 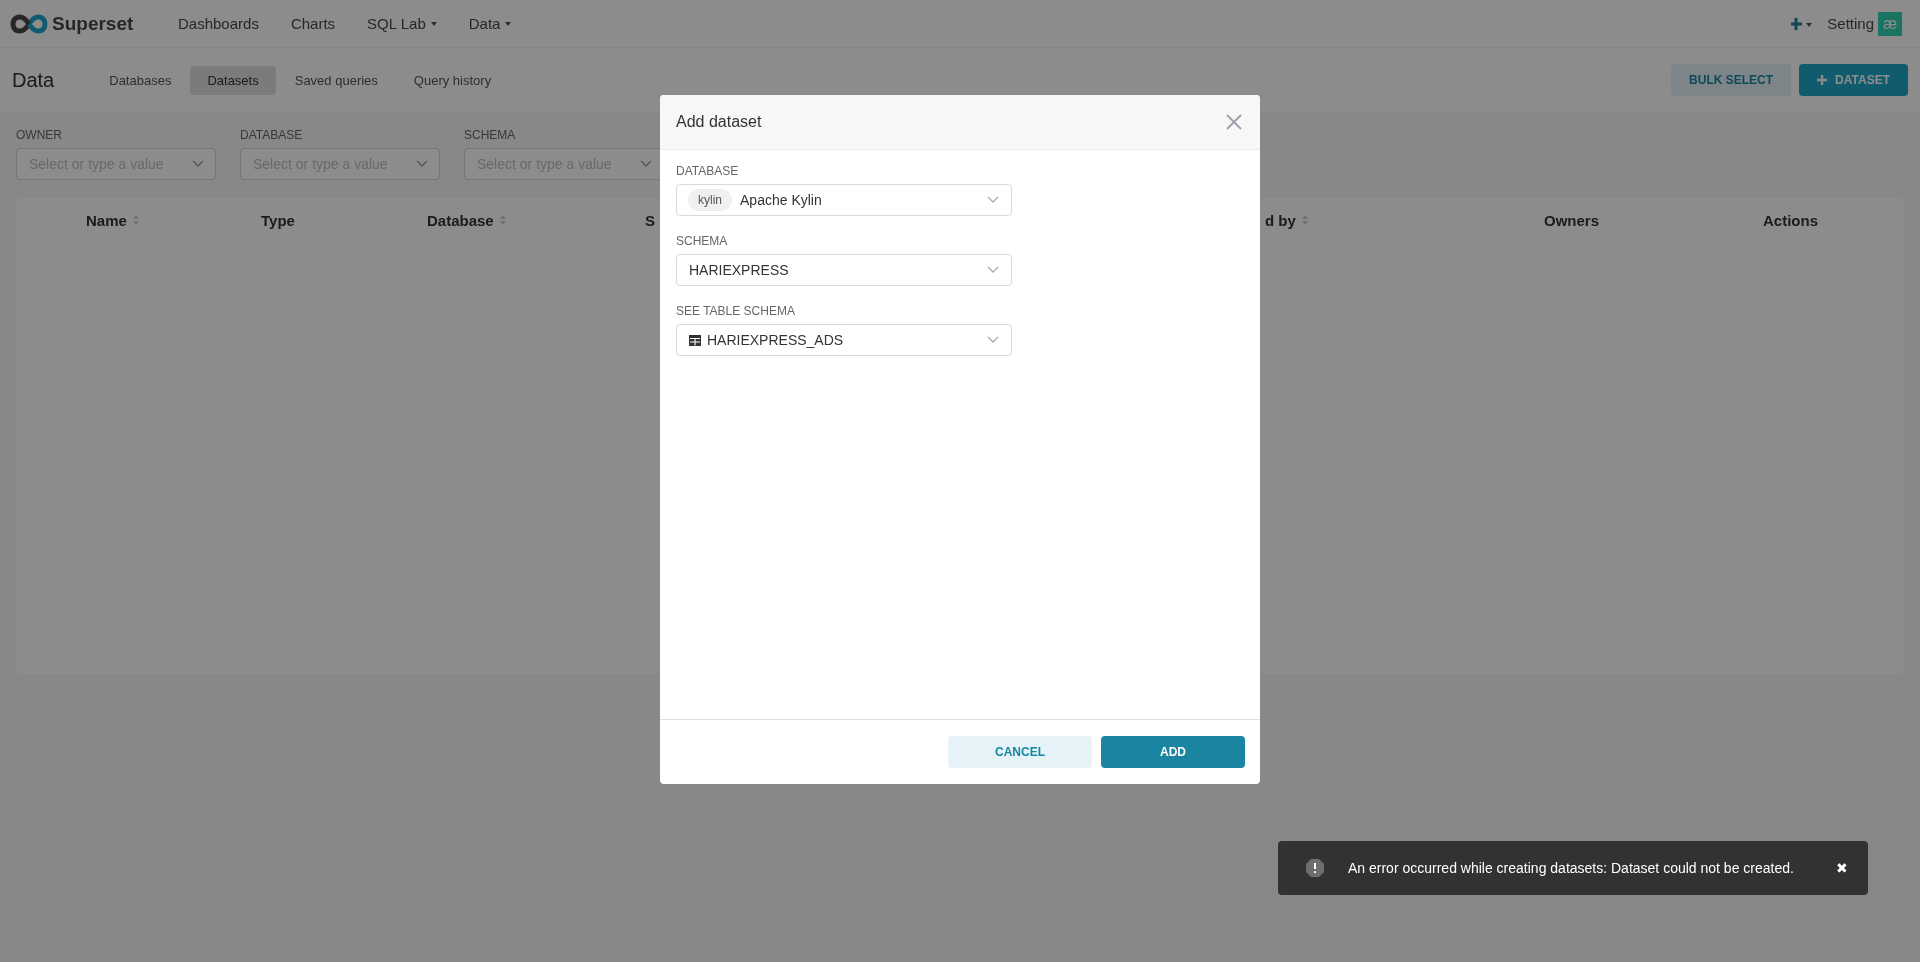 I want to click on settings-menu: Setting, so click(x=1850, y=23).